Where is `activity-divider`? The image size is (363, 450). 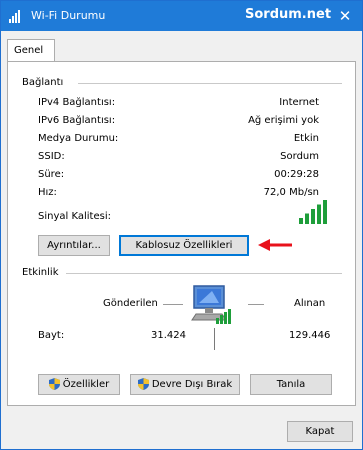 activity-divider is located at coordinates (204, 273).